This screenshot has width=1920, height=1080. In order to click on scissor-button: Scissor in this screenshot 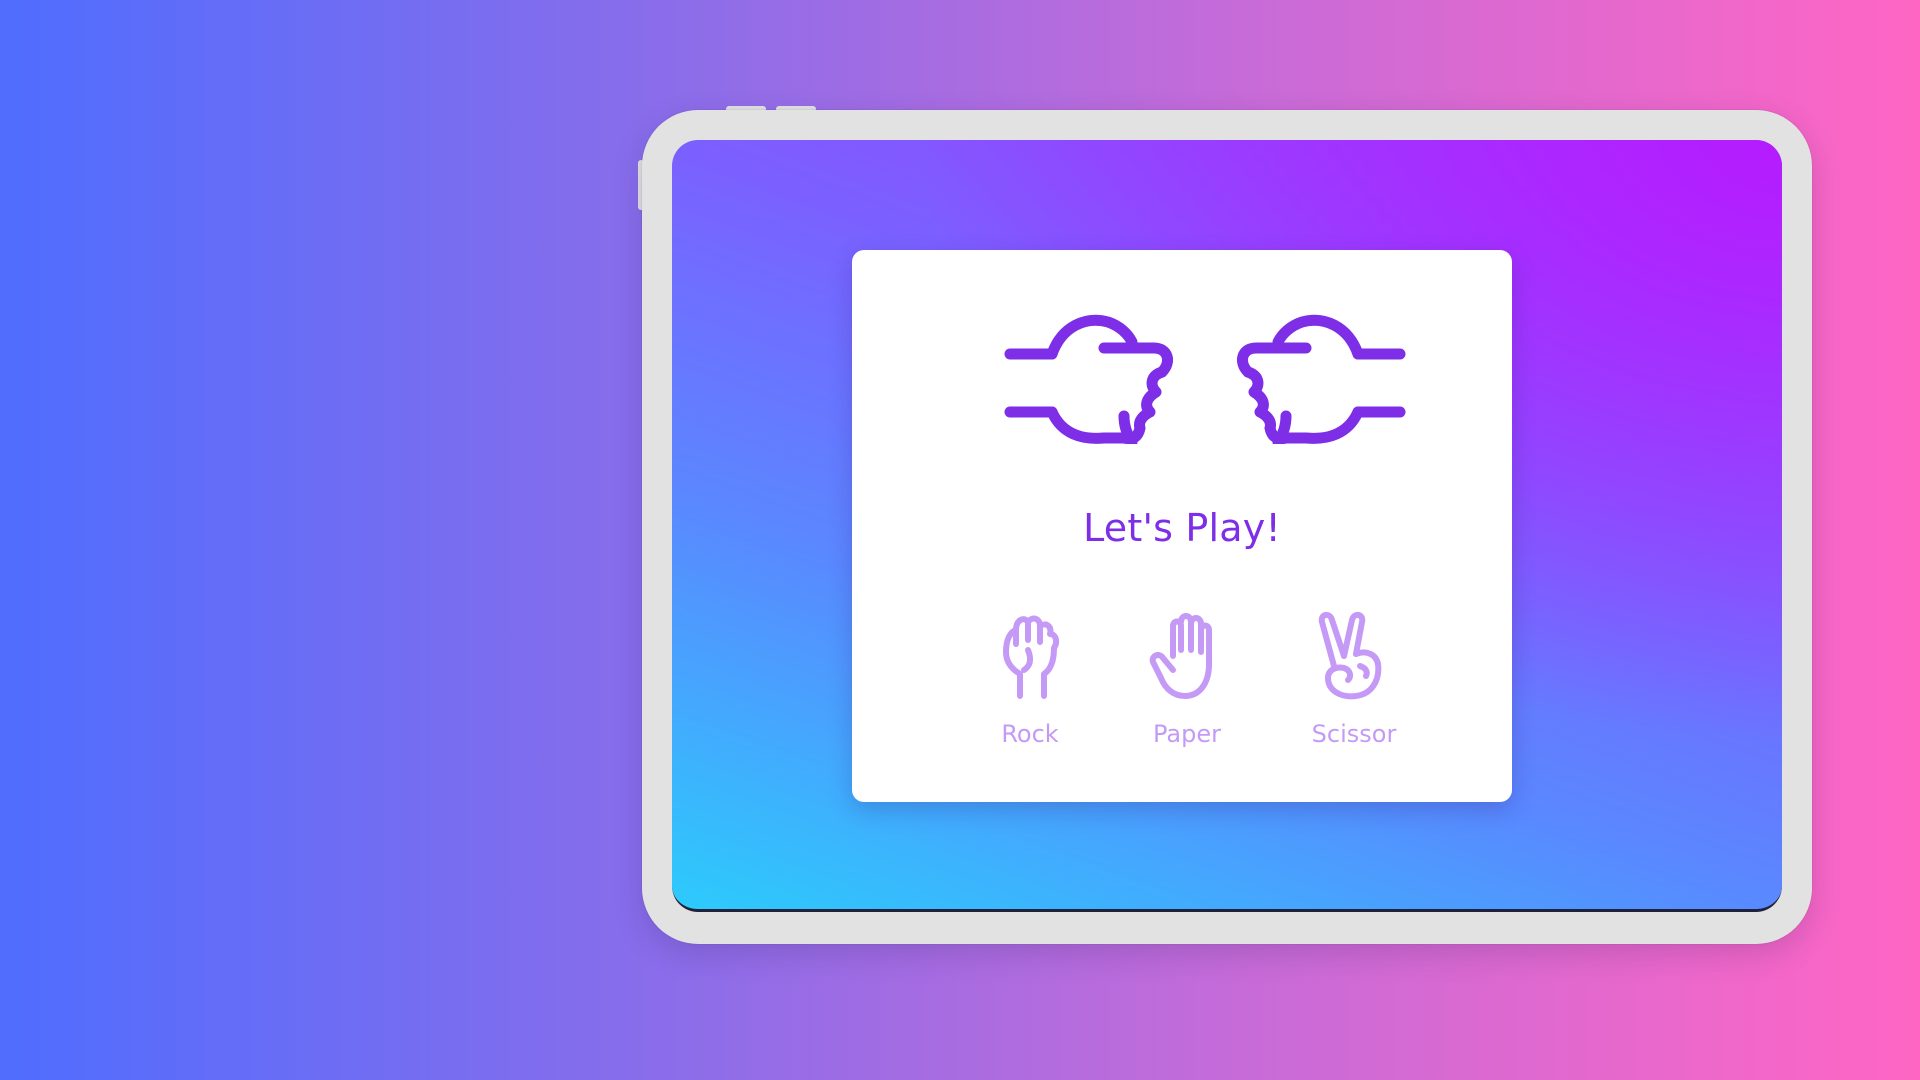, I will do `click(1354, 685)`.